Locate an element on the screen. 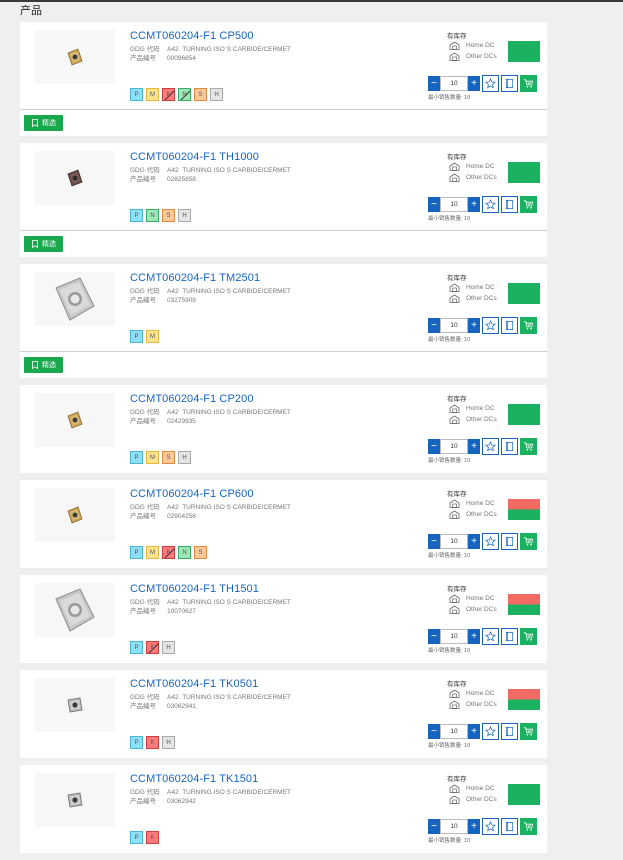  min-qty-note: 最小销售数量: 10 is located at coordinates (449, 651).